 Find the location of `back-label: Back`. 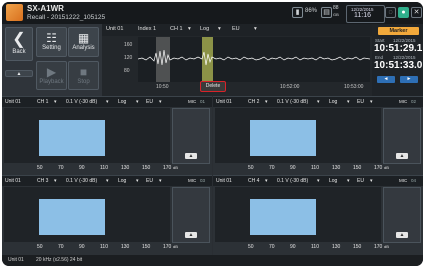

back-label: Back is located at coordinates (19, 52).